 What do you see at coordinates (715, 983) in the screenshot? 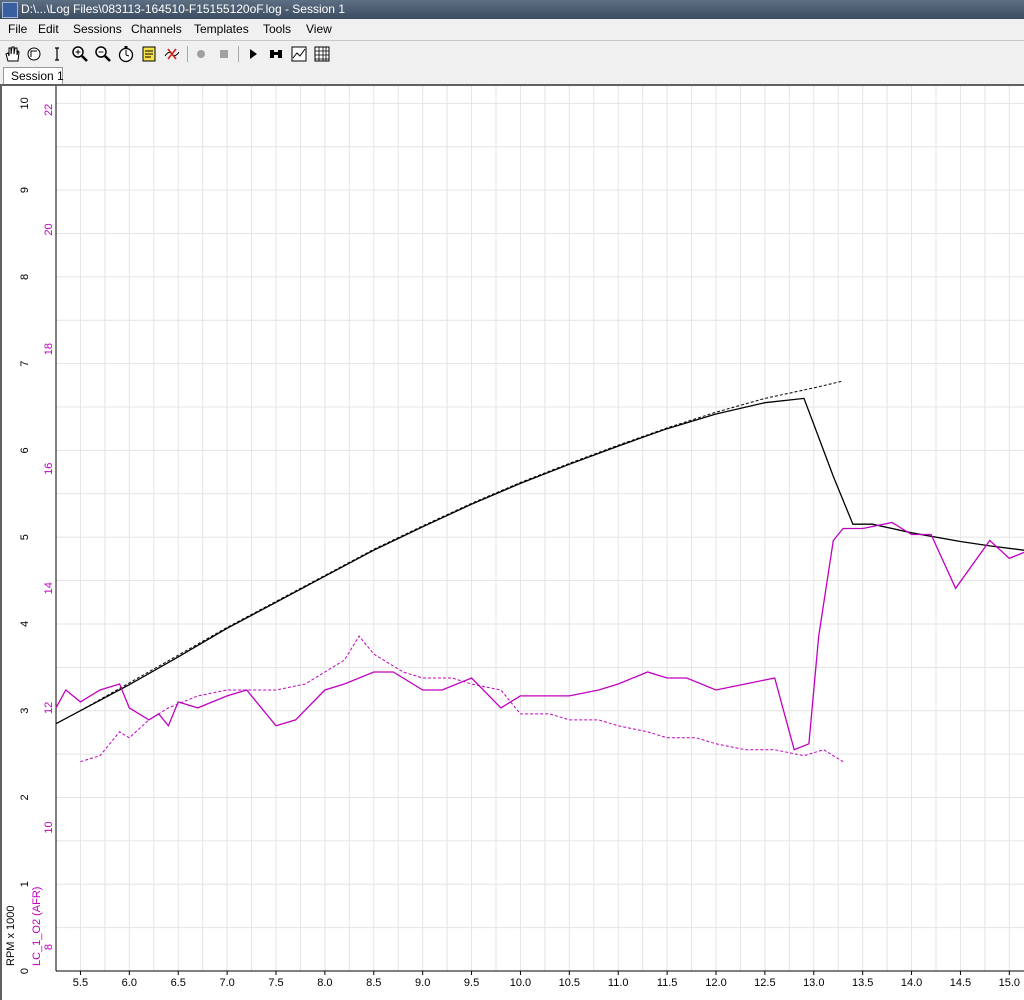
I see `x-tick-label: 12.0` at bounding box center [715, 983].